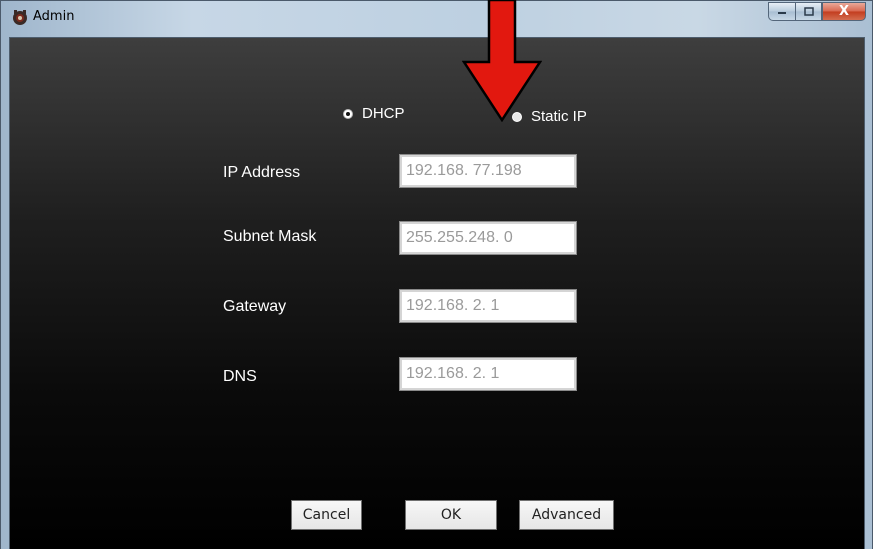 The image size is (875, 549). I want to click on window-controls: X, so click(817, 11).